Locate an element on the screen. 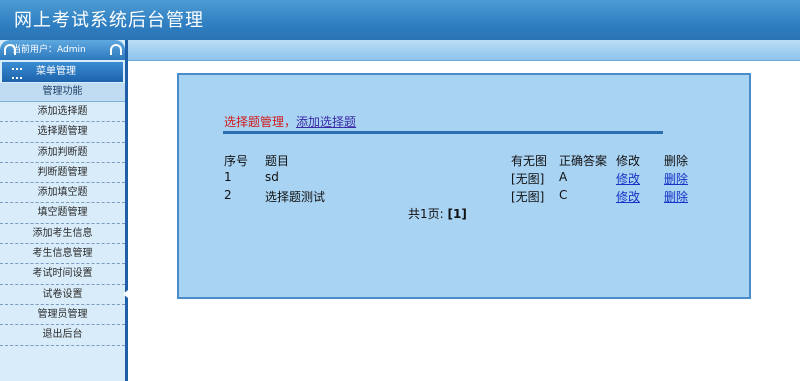 The image size is (800, 381). row-1-has-image: [无图] is located at coordinates (528, 179).